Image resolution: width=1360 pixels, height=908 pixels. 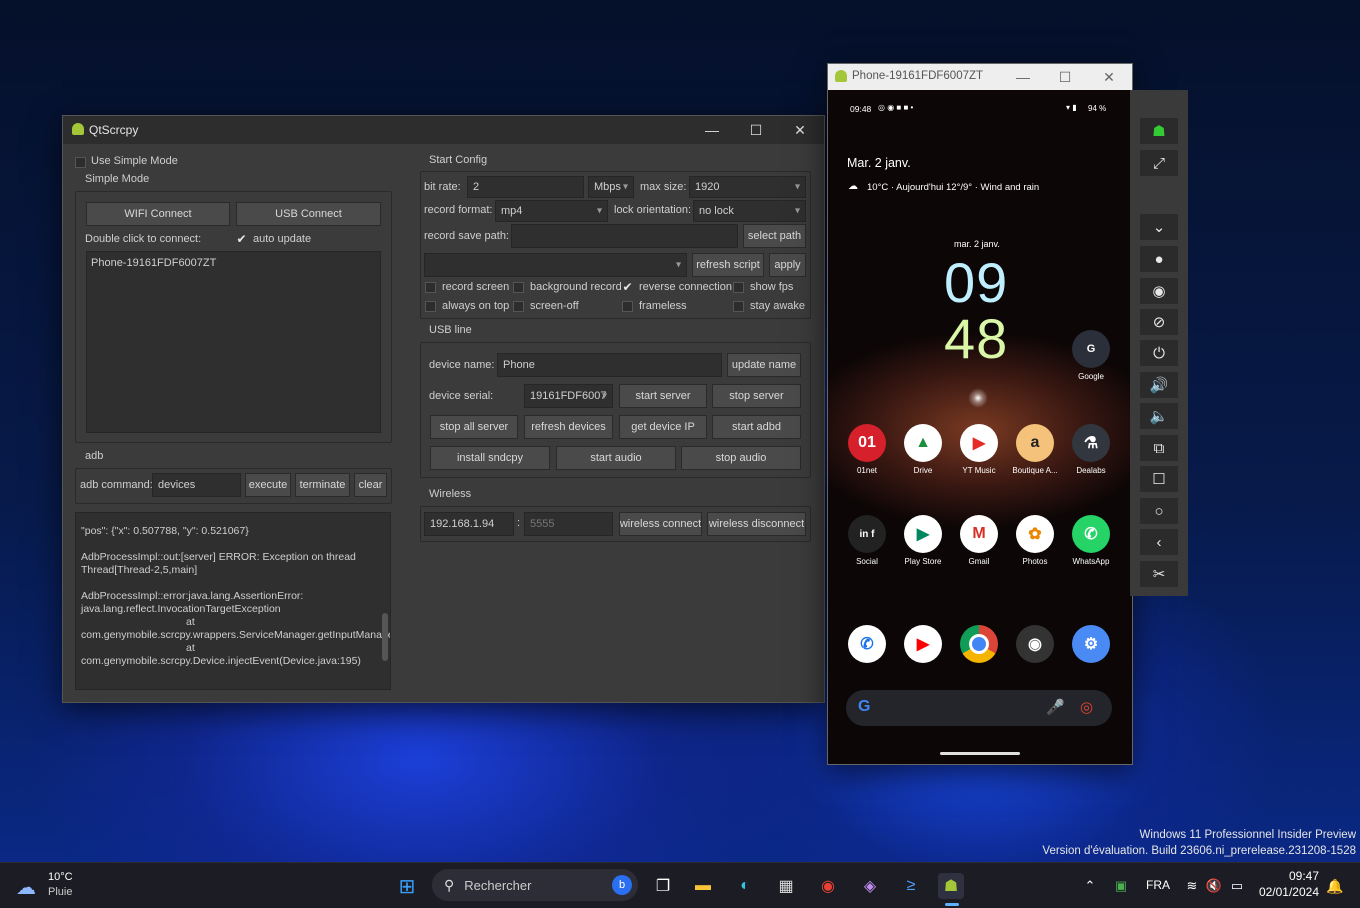 I want to click on execute-button: execute, so click(x=268, y=485).